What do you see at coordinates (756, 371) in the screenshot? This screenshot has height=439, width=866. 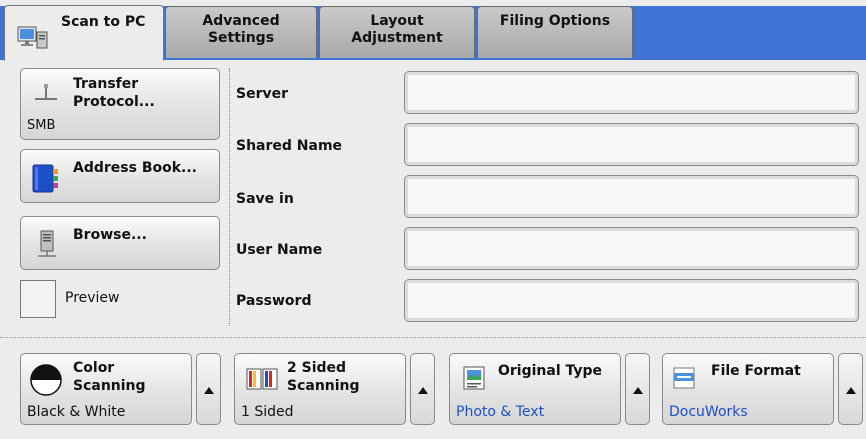 I see `file-format-title: File Format` at bounding box center [756, 371].